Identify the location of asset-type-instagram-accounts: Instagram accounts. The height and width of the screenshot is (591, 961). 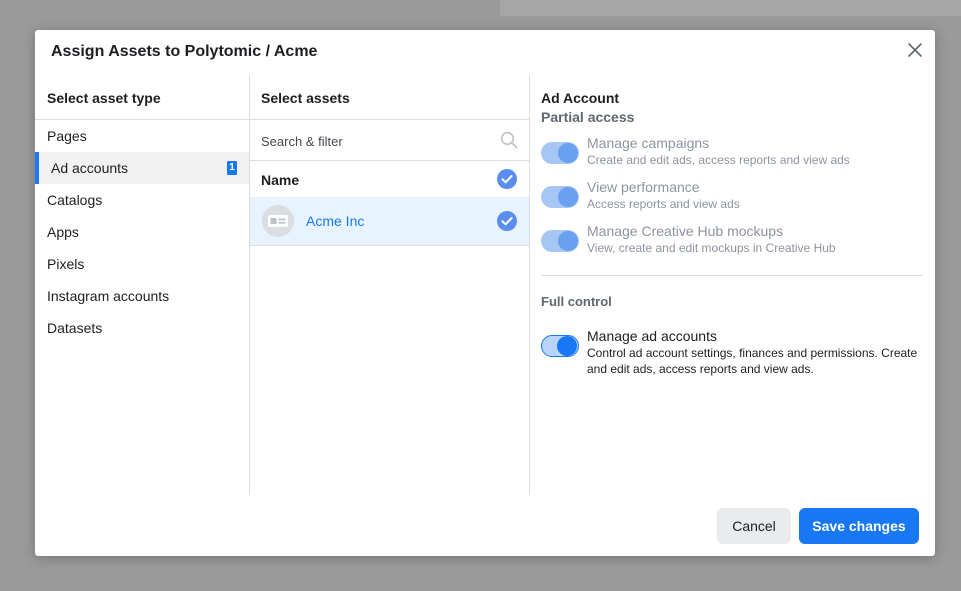
(142, 296).